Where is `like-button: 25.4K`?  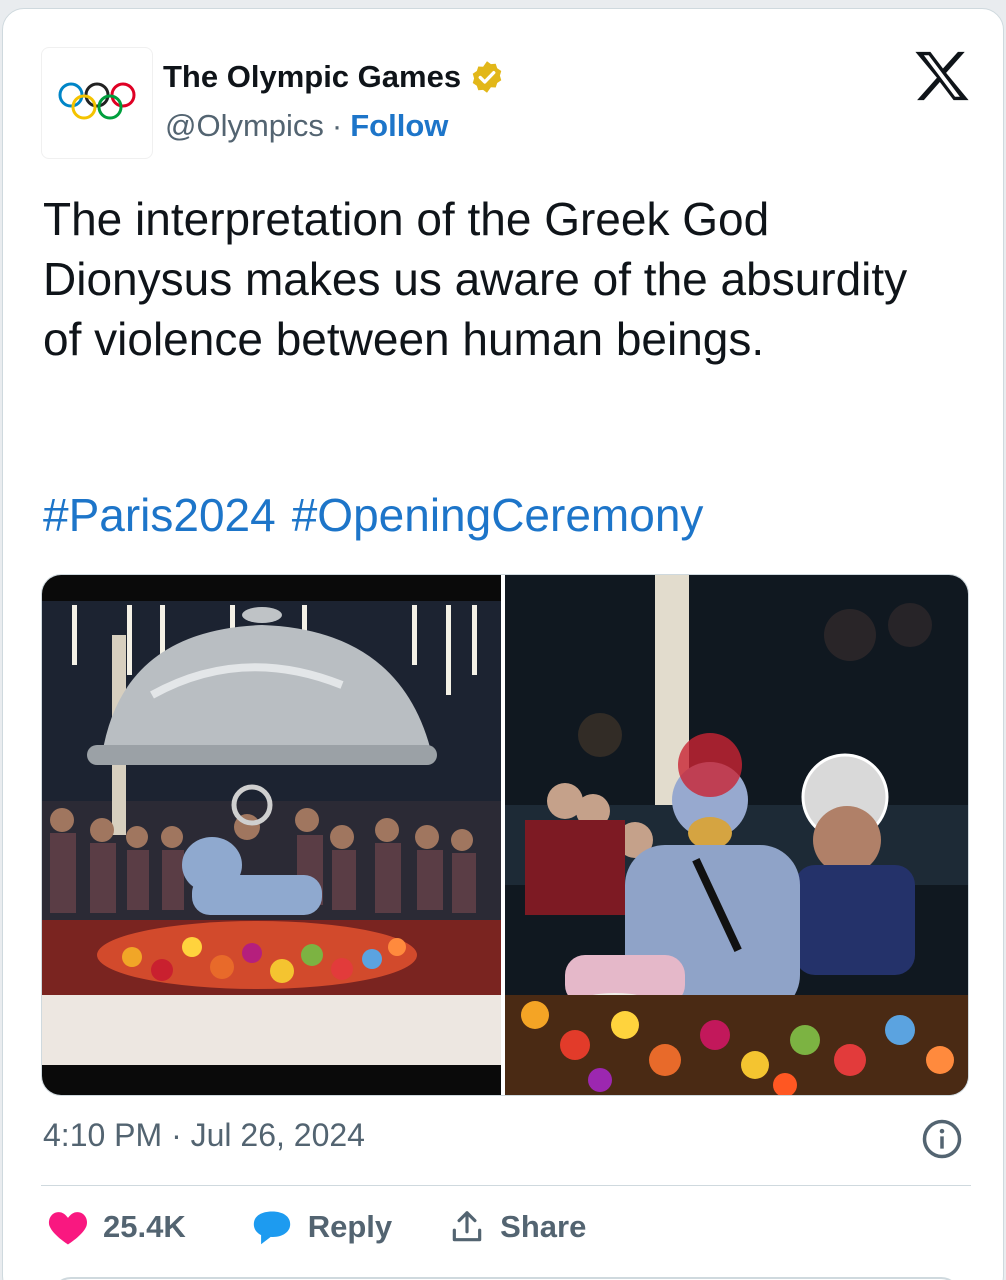
like-button: 25.4K is located at coordinates (116, 1227).